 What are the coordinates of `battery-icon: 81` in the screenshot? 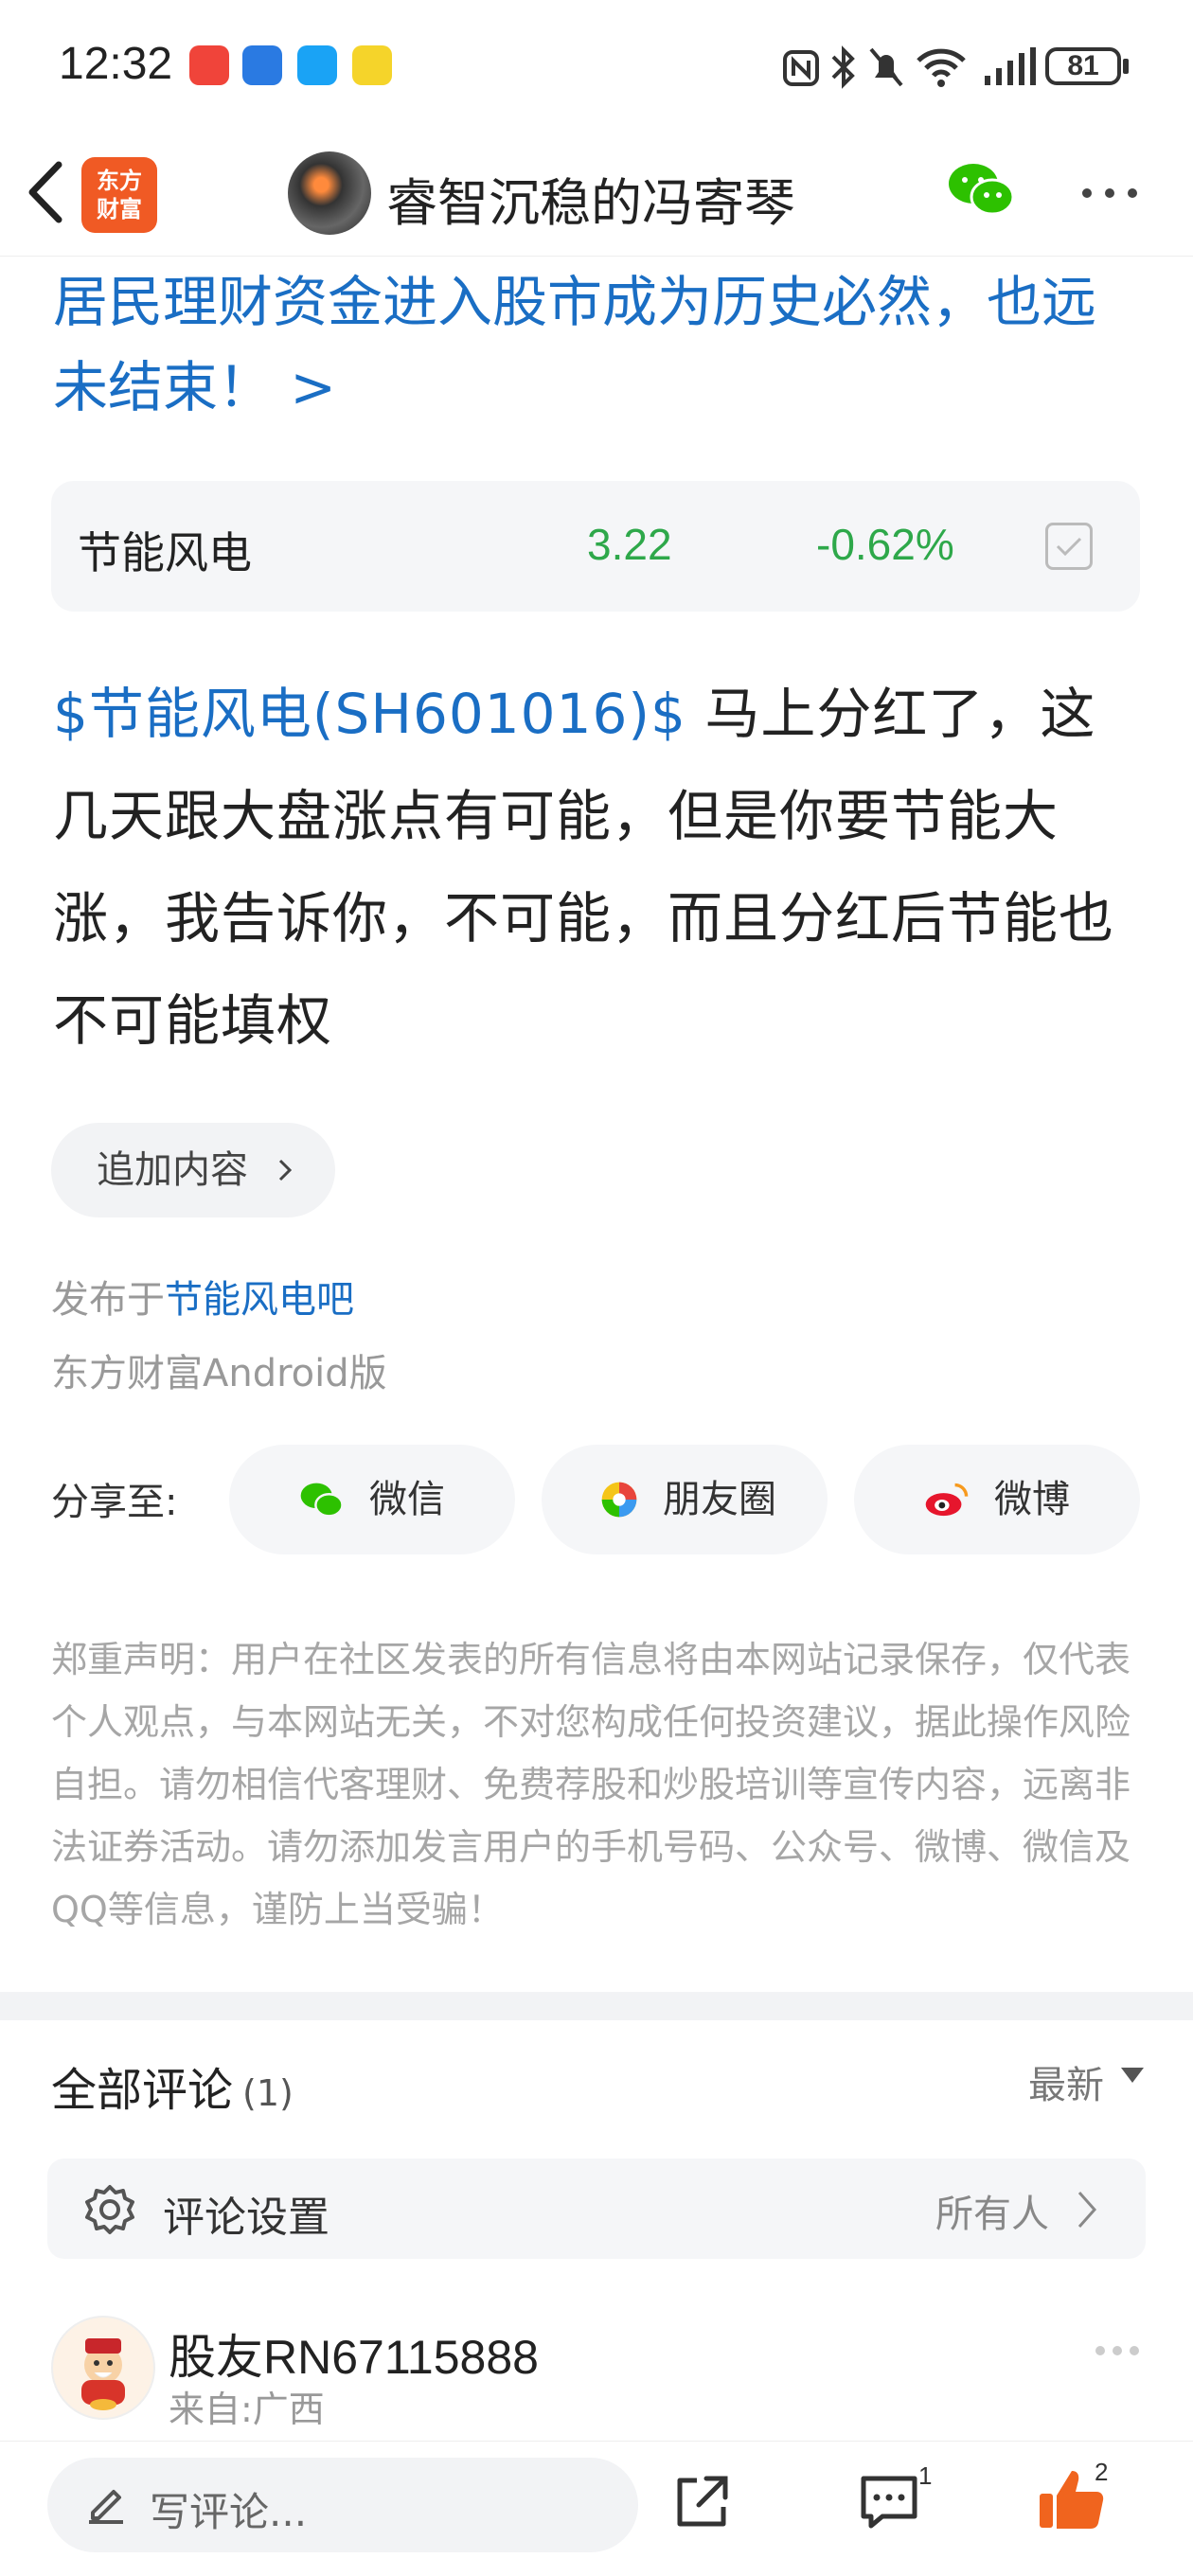 It's located at (1083, 66).